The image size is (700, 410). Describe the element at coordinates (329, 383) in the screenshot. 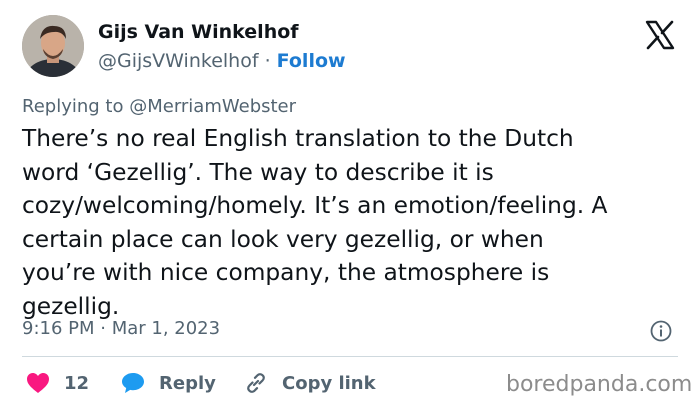

I see `copy-link-label: Copy link` at that location.